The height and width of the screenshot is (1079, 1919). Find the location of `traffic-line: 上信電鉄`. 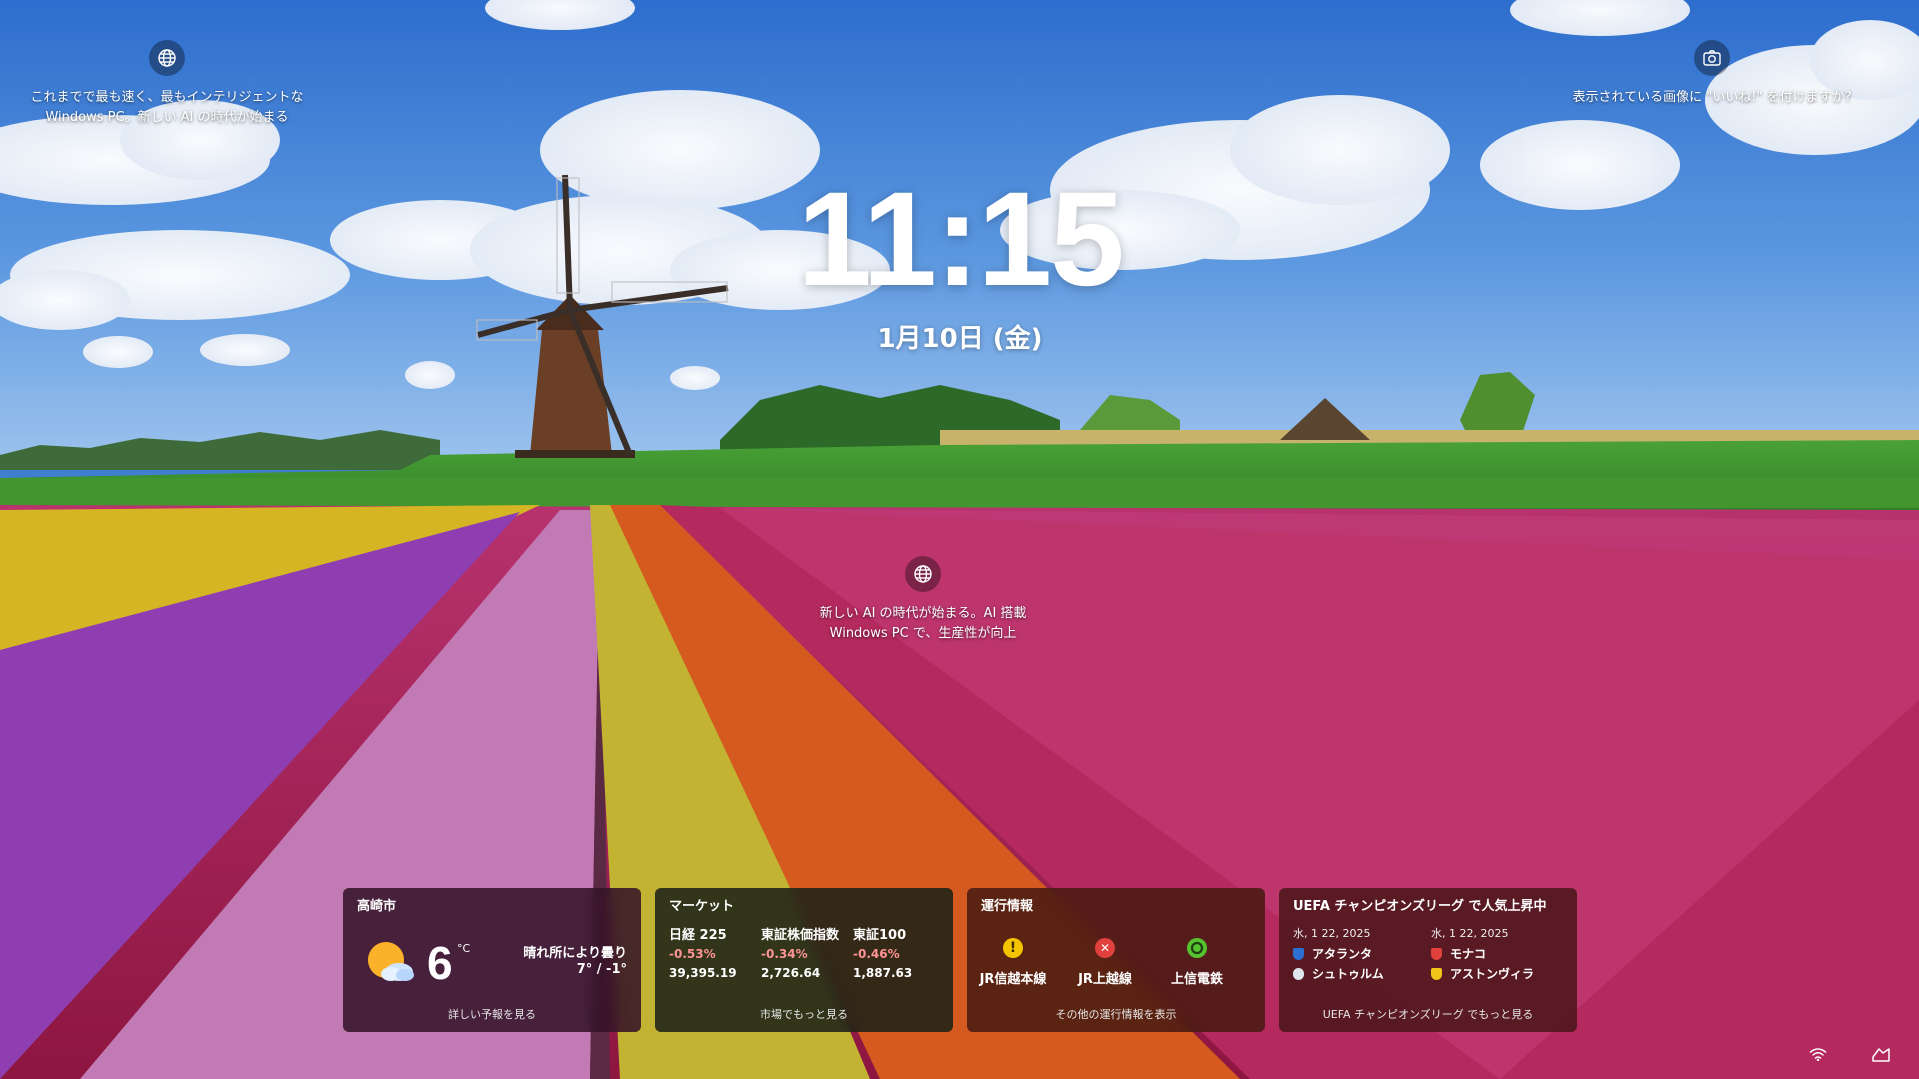

traffic-line: 上信電鉄 is located at coordinates (1197, 962).